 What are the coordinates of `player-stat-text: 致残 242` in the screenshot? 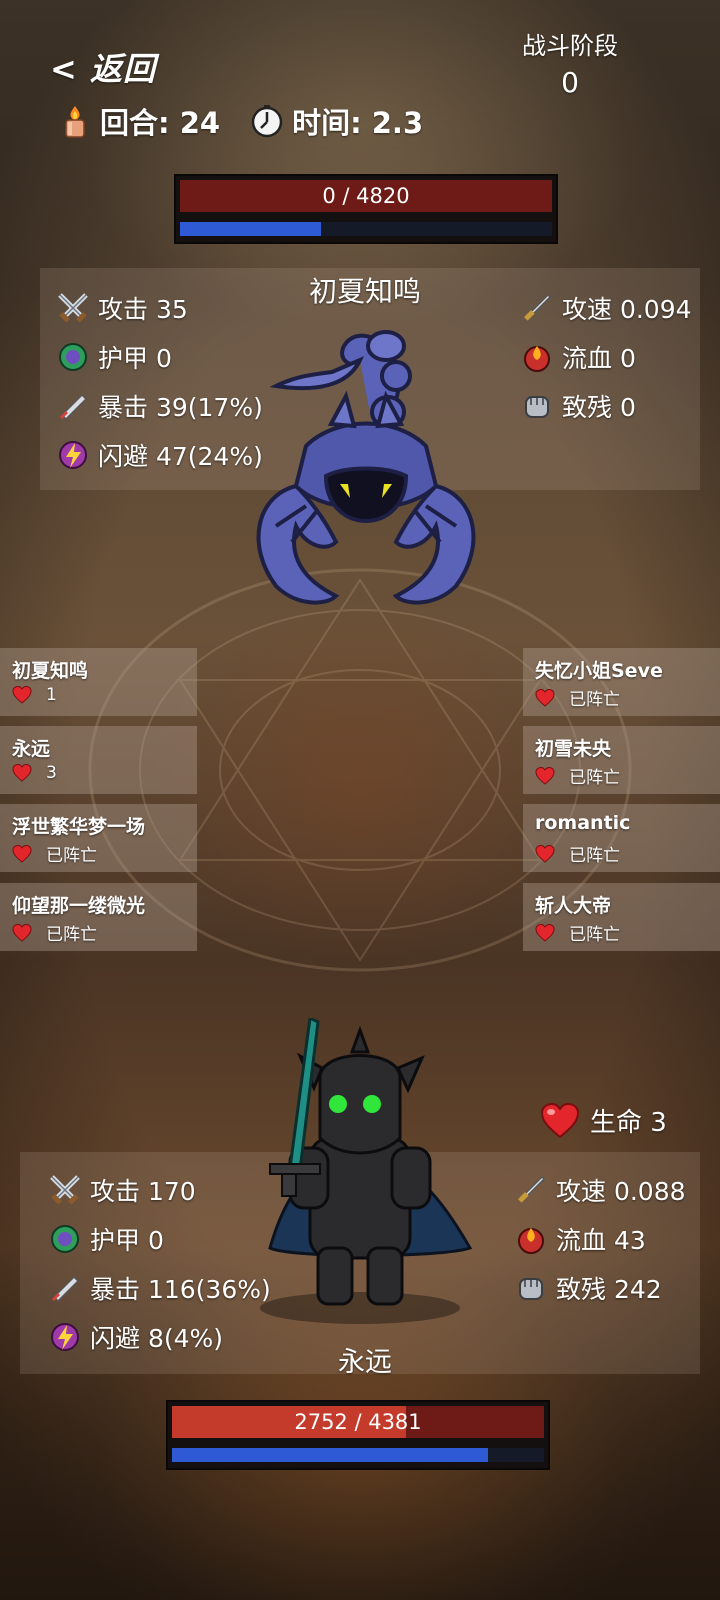 It's located at (609, 1289).